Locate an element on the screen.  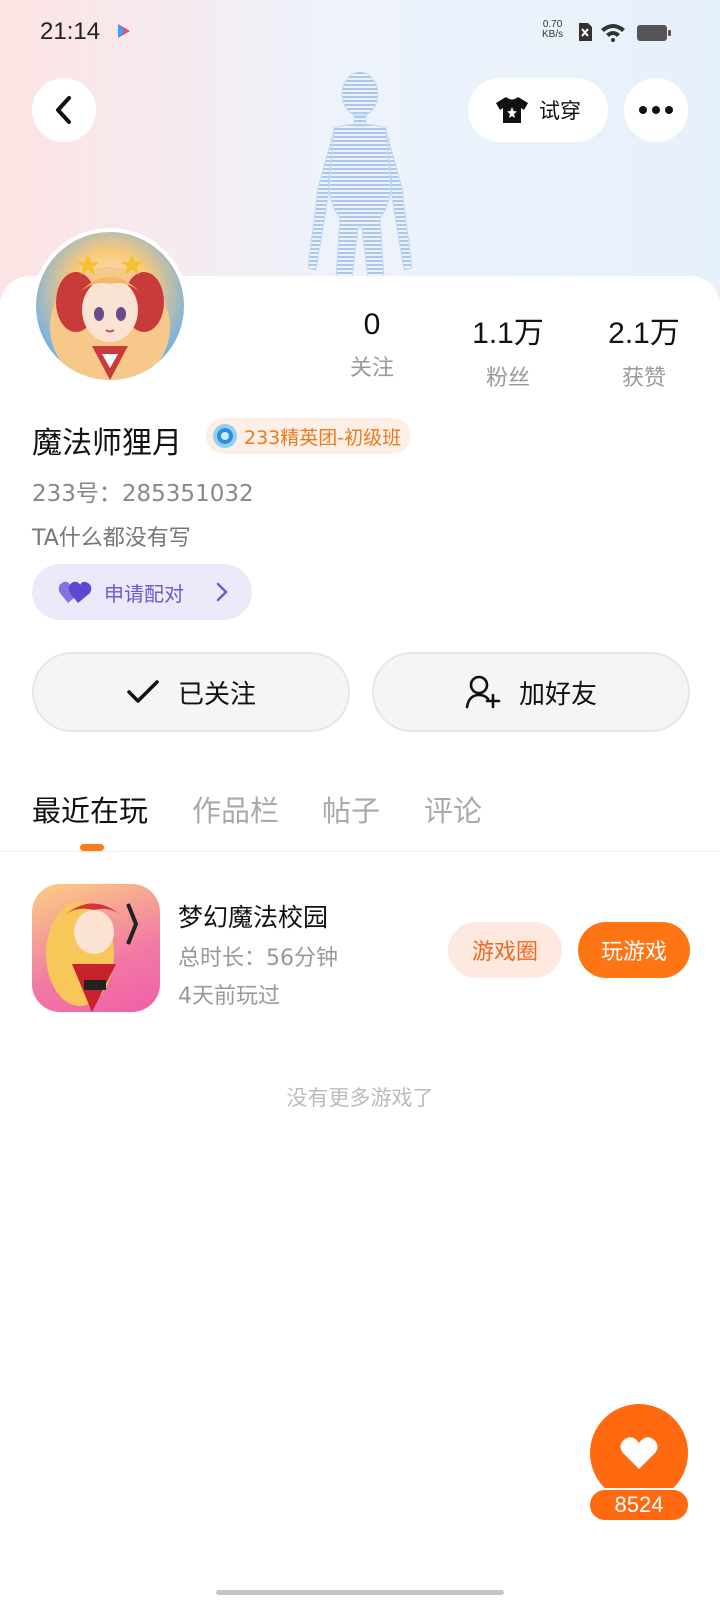
battery-icon is located at coordinates (654, 33).